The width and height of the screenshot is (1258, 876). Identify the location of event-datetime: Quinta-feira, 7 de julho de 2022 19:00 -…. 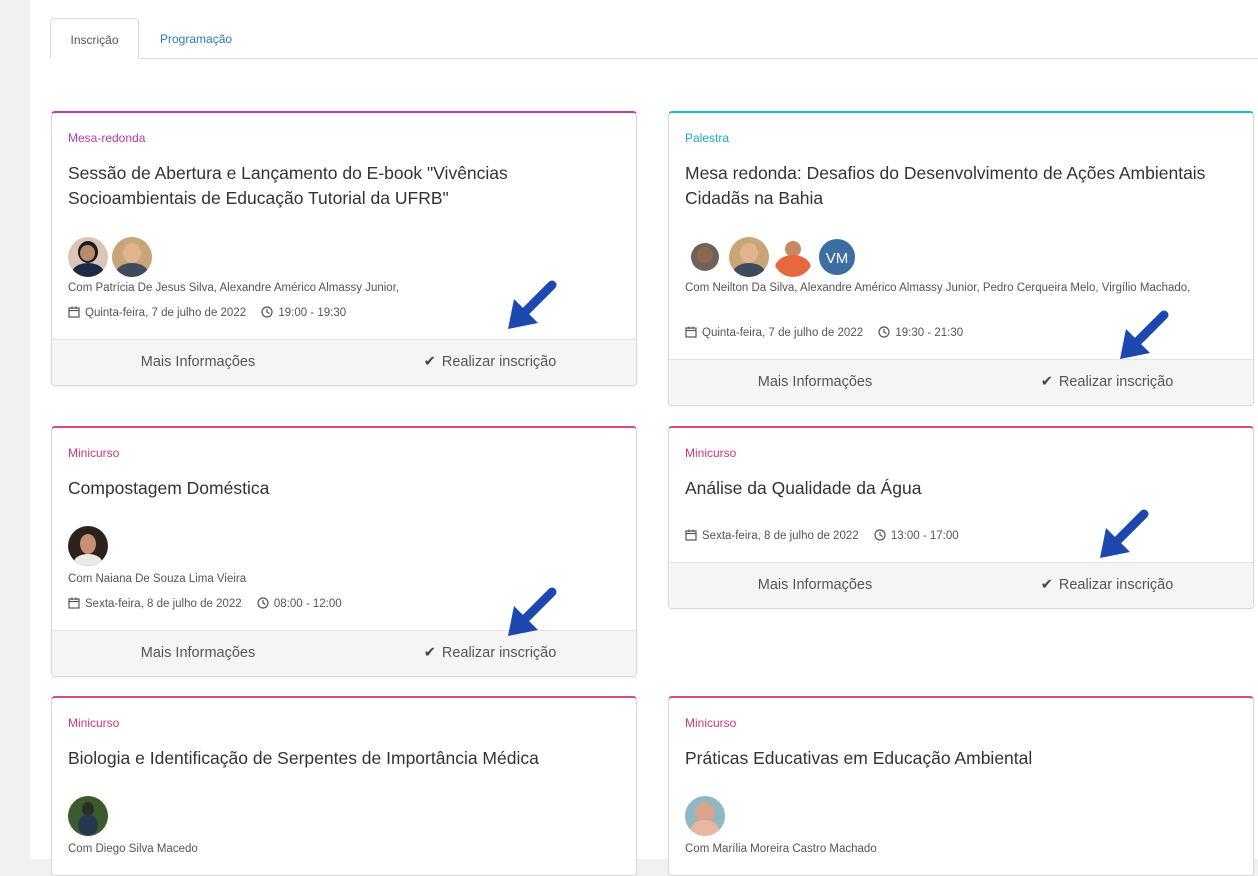
(207, 313).